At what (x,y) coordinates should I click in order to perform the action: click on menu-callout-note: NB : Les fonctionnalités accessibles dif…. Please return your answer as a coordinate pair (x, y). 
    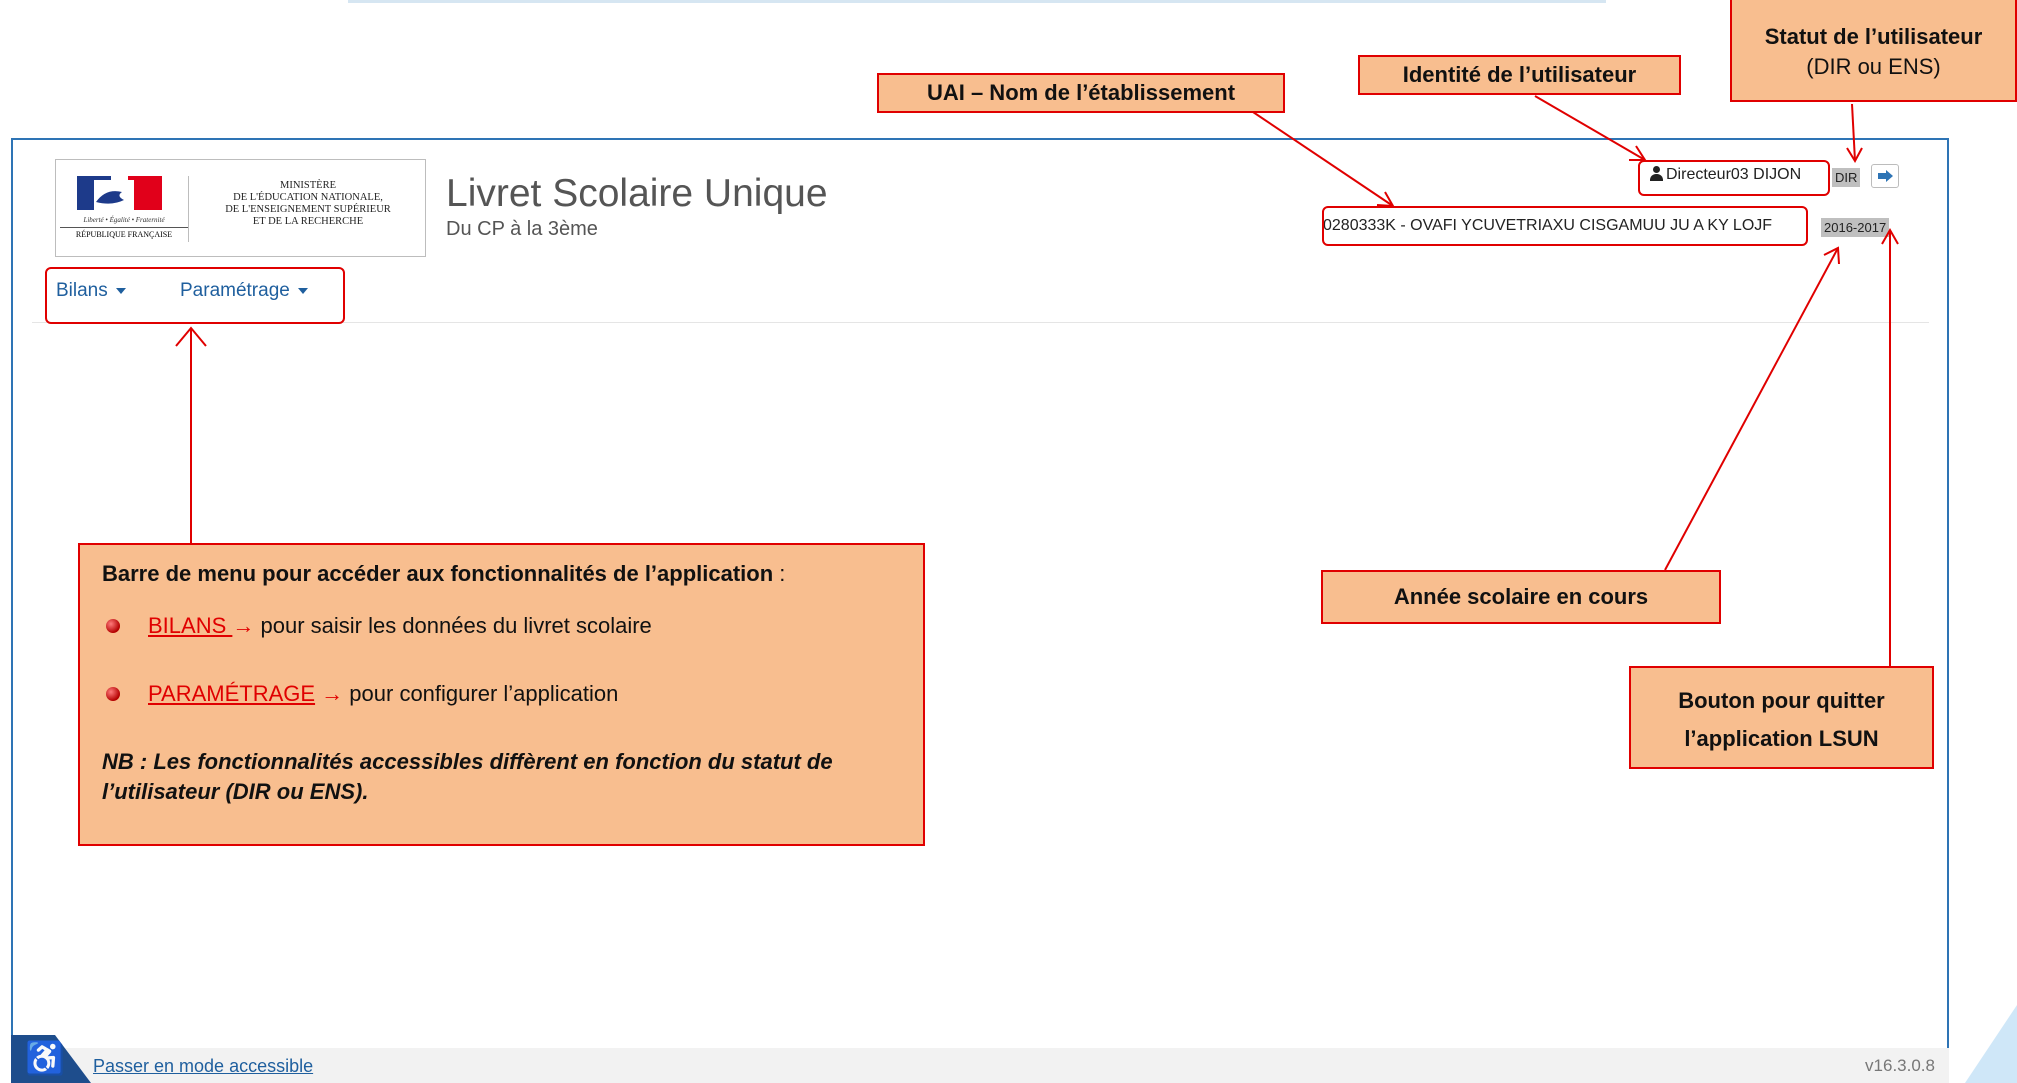
    Looking at the image, I should click on (467, 776).